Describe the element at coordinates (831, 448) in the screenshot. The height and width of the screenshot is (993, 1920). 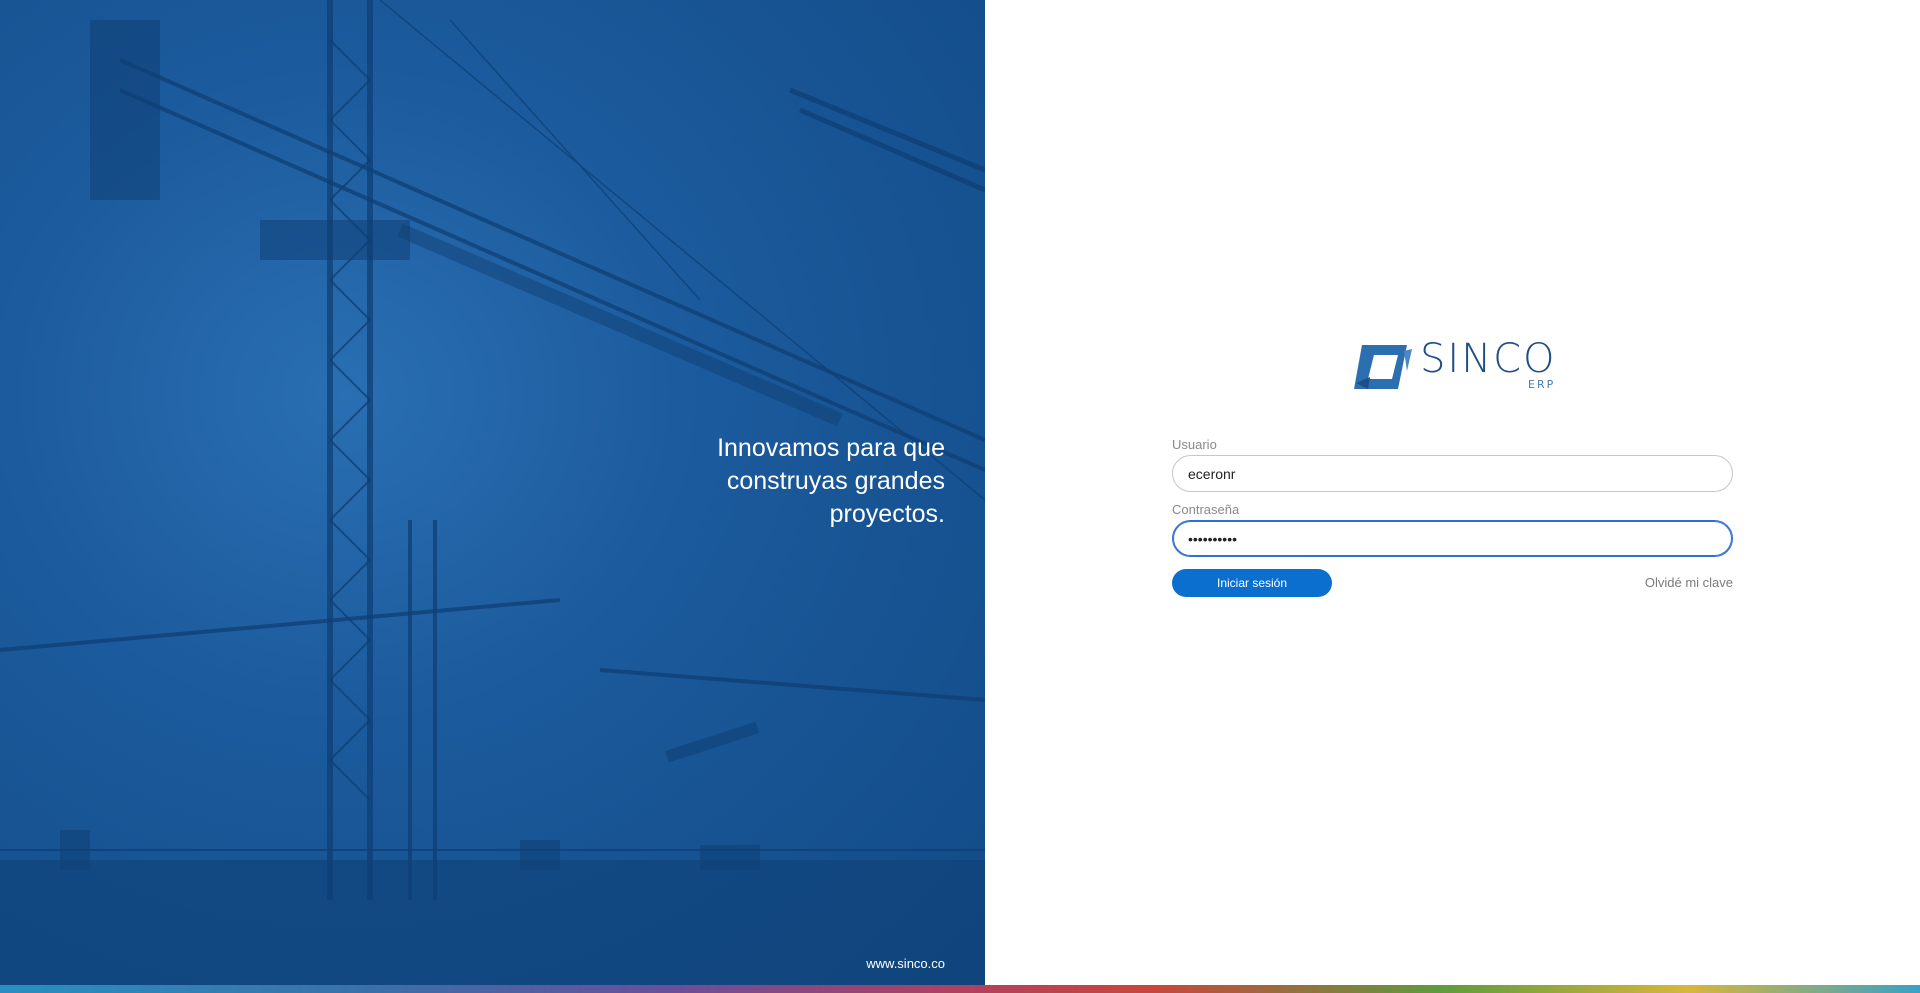
I see `tagline-line-1: Innovamos para que` at that location.